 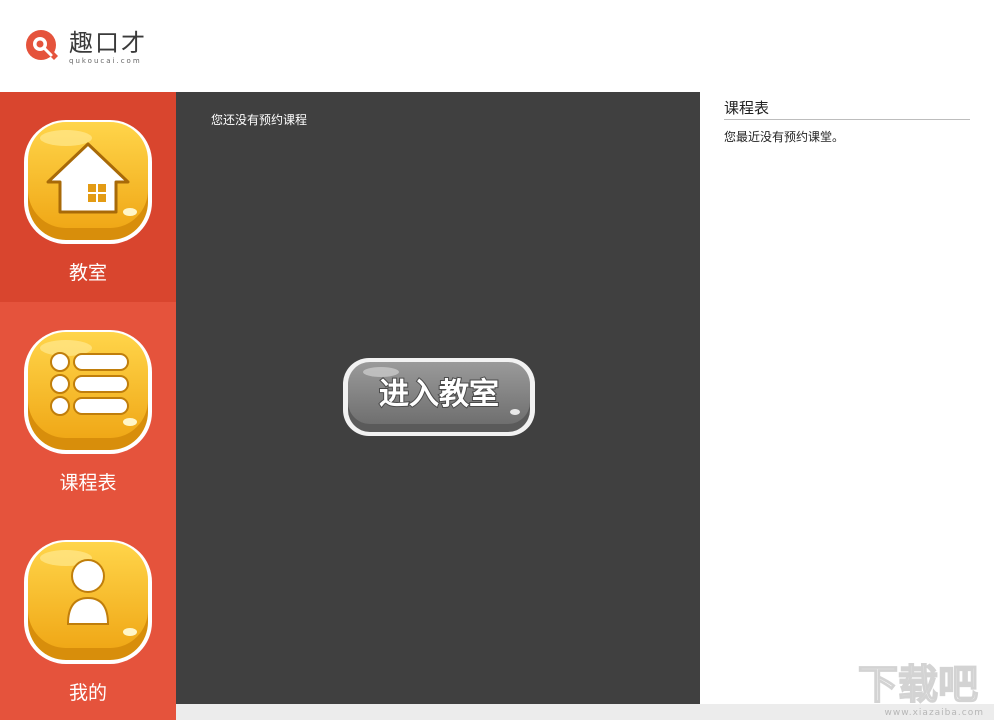 I want to click on enter-classroom-button: 进入教室, so click(x=439, y=397).